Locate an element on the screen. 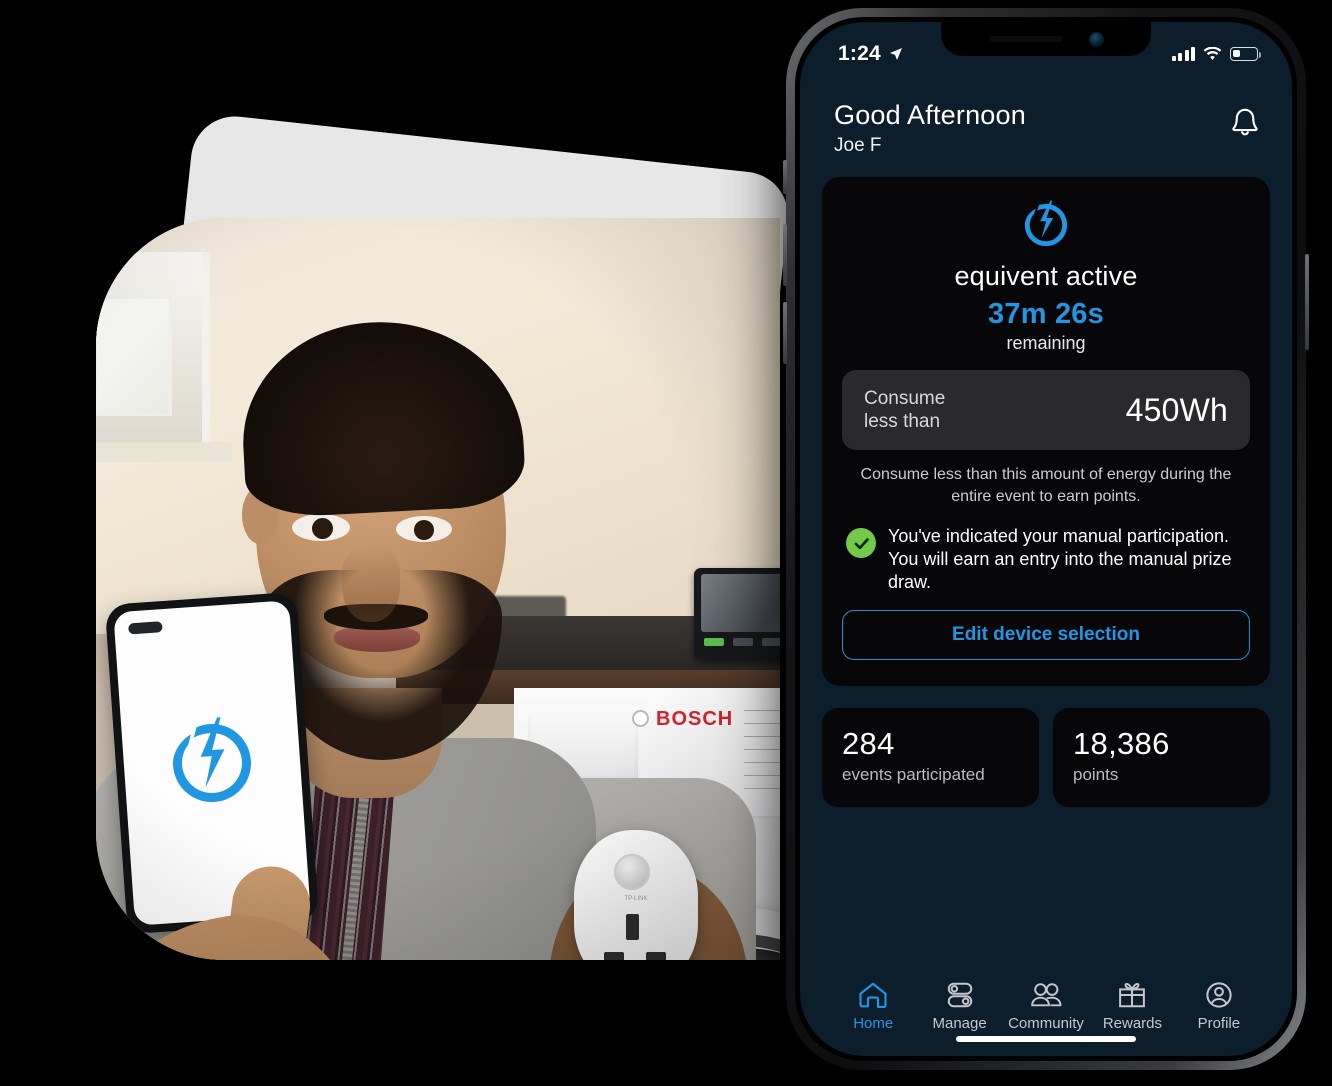 This screenshot has width=1332, height=1086. greeting-block: Good Afternoon Joe F is located at coordinates (930, 128).